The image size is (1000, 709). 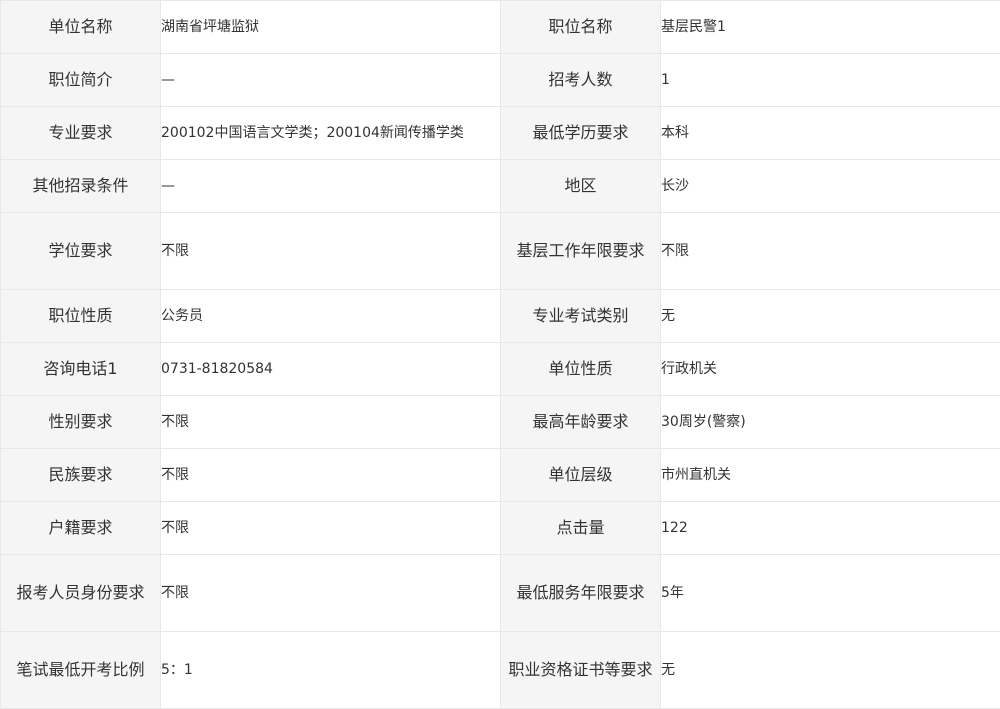 What do you see at coordinates (81, 670) in the screenshot?
I see `label-exam-ratio: 笔试最低开考比例` at bounding box center [81, 670].